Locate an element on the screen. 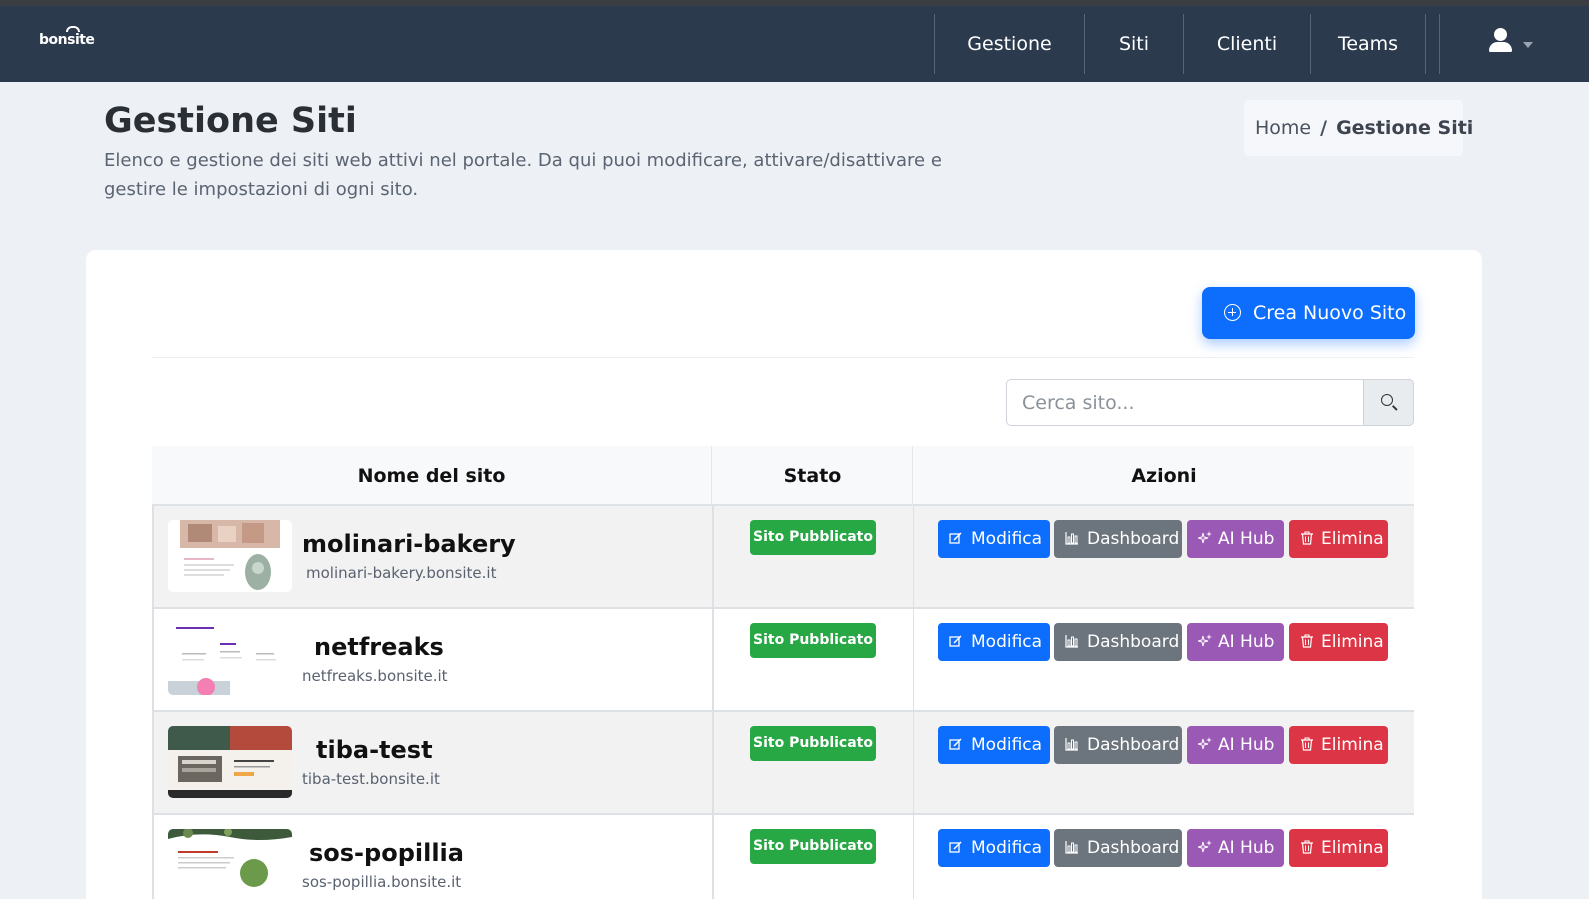 Image resolution: width=1589 pixels, height=899 pixels. site-name: netfreaks is located at coordinates (379, 647).